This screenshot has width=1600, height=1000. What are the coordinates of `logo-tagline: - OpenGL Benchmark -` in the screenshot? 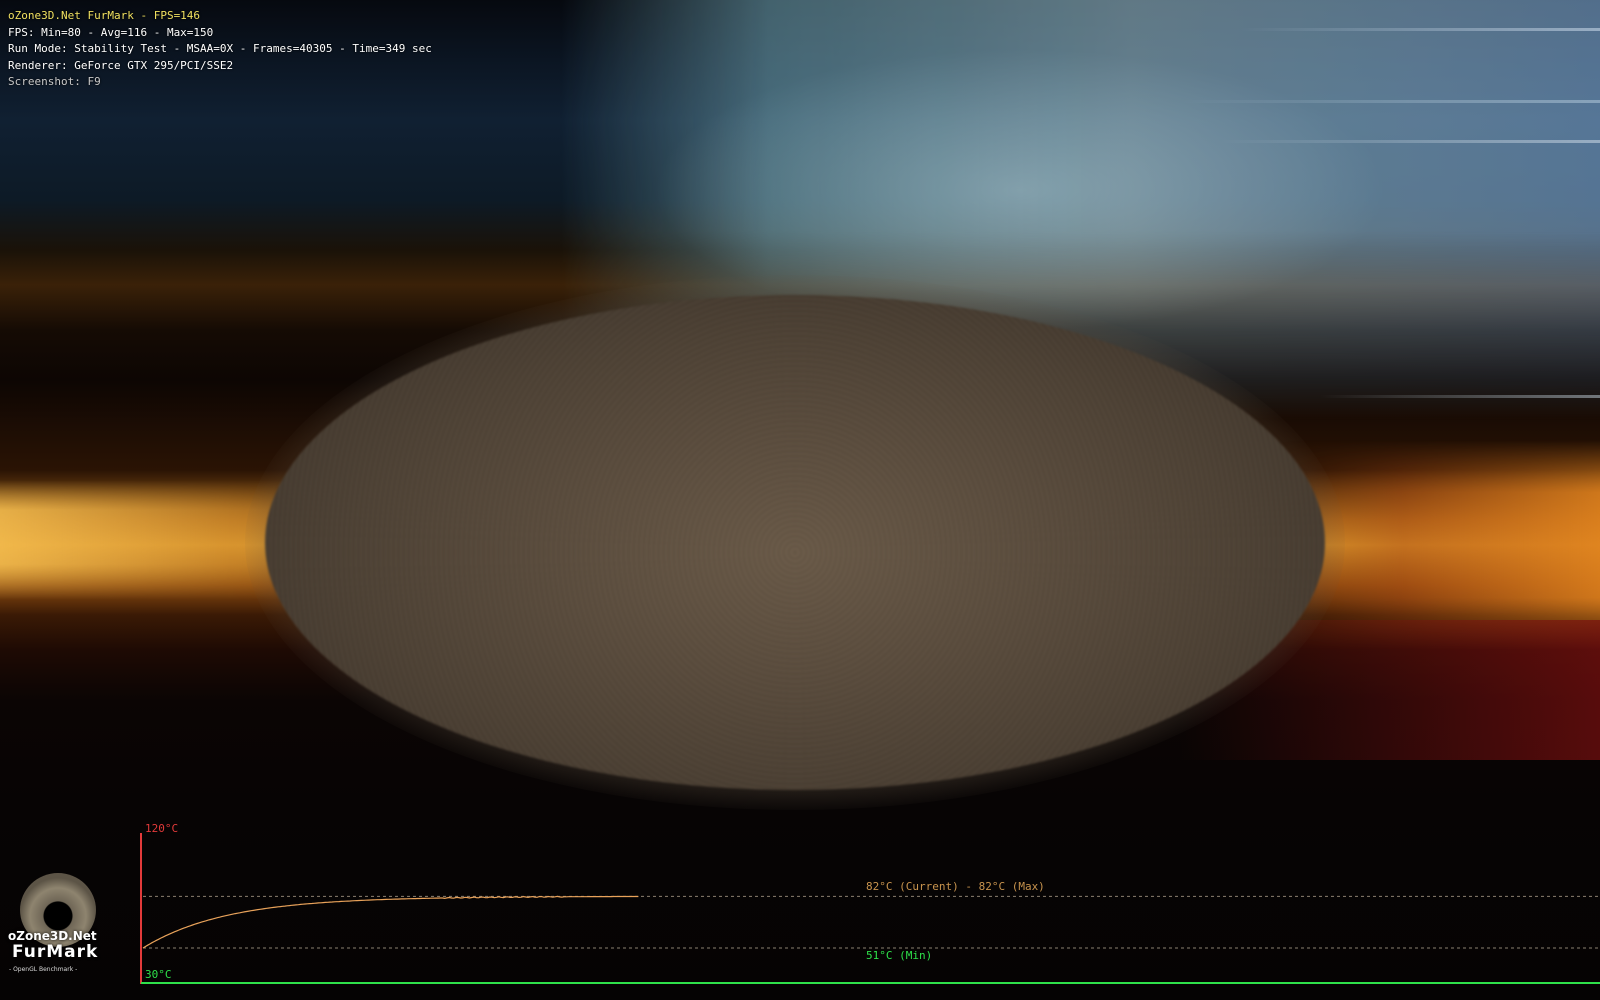 It's located at (43, 969).